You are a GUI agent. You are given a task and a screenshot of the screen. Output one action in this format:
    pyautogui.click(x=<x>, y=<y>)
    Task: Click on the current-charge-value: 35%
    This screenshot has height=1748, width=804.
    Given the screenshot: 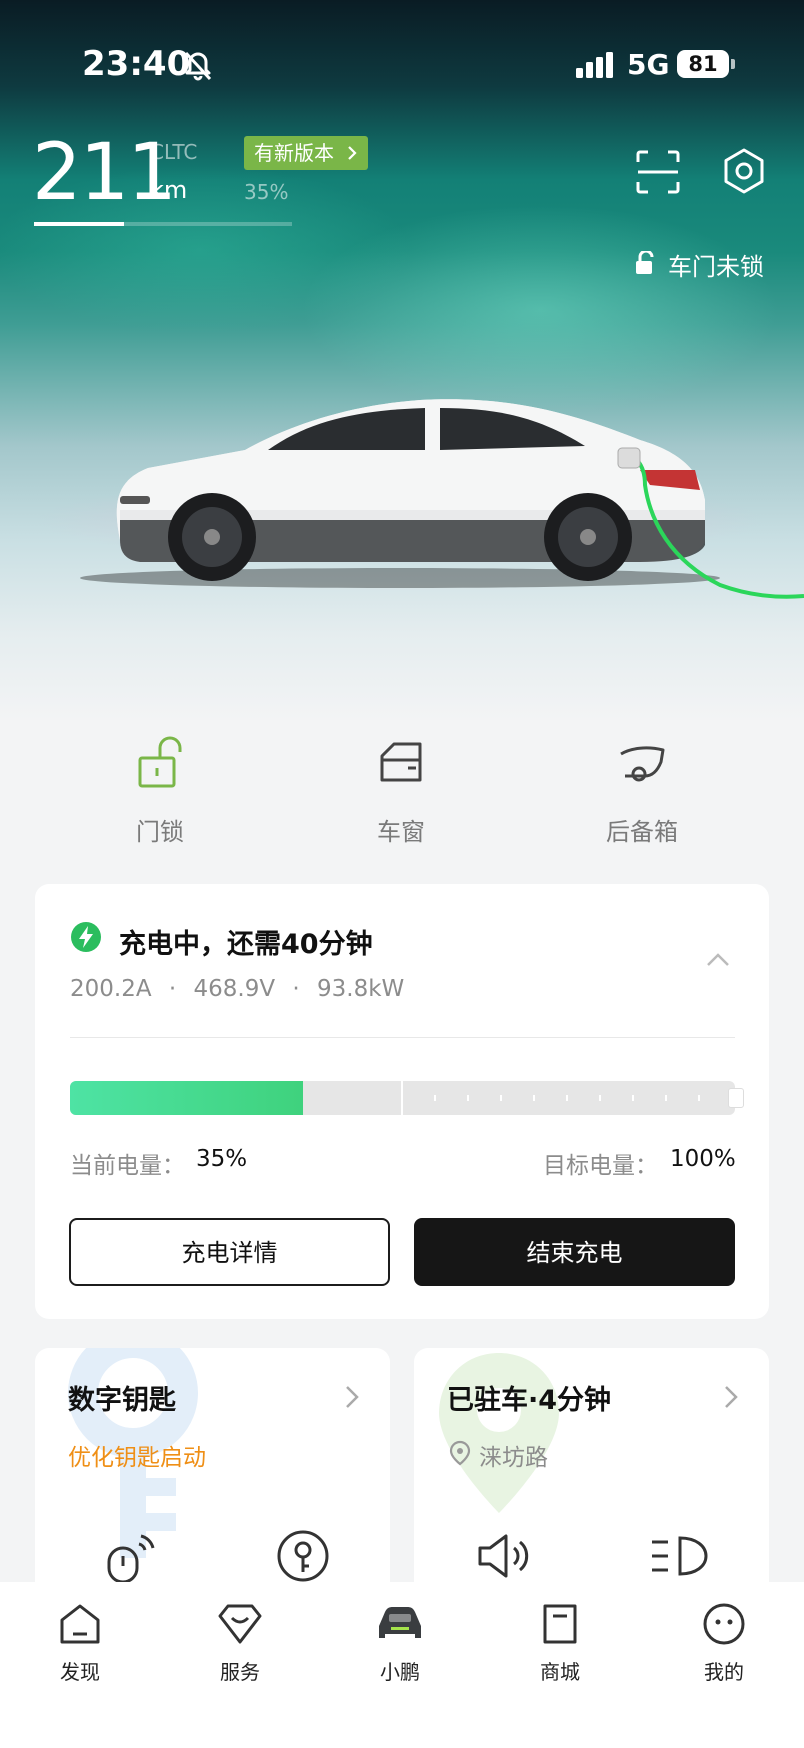 What is the action you would take?
    pyautogui.click(x=222, y=1159)
    